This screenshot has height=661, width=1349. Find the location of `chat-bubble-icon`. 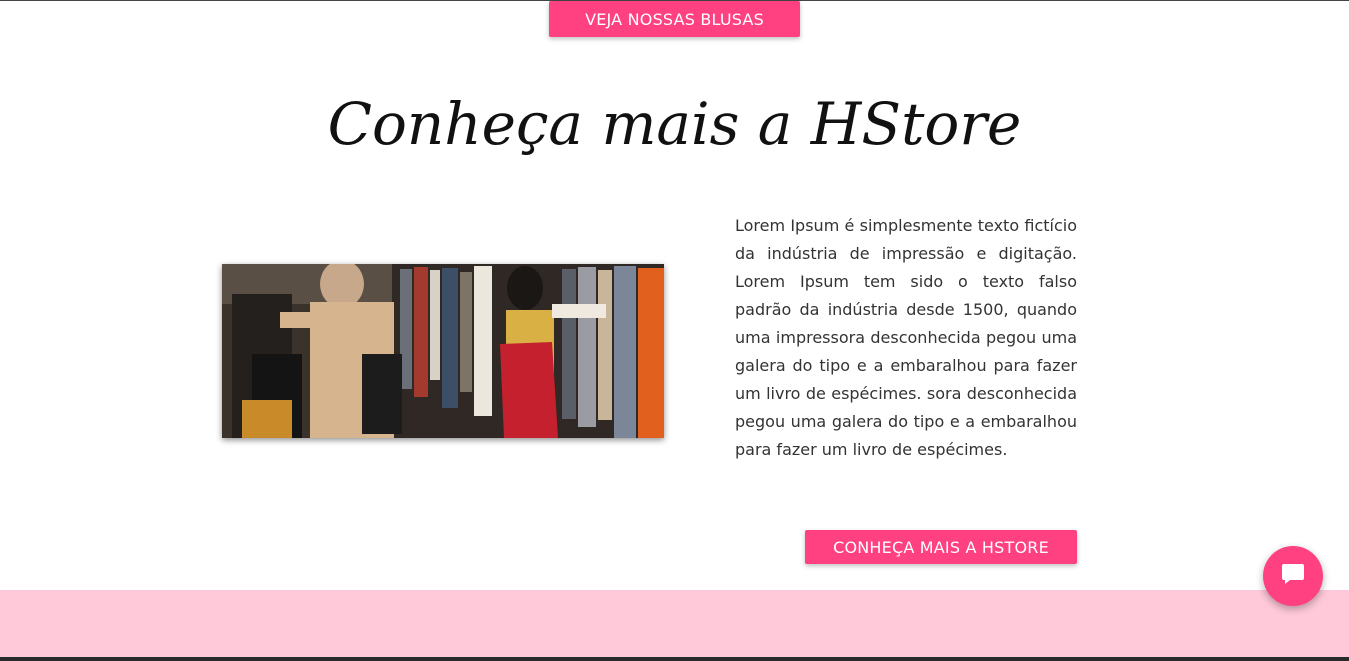

chat-bubble-icon is located at coordinates (1293, 576).